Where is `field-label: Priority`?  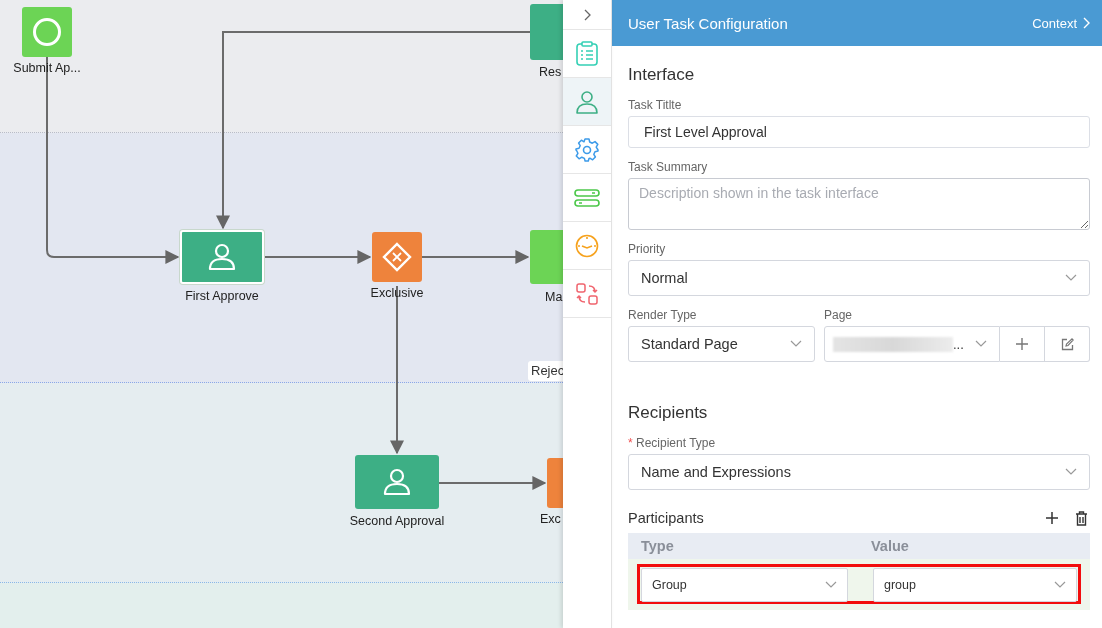
field-label: Priority is located at coordinates (647, 249).